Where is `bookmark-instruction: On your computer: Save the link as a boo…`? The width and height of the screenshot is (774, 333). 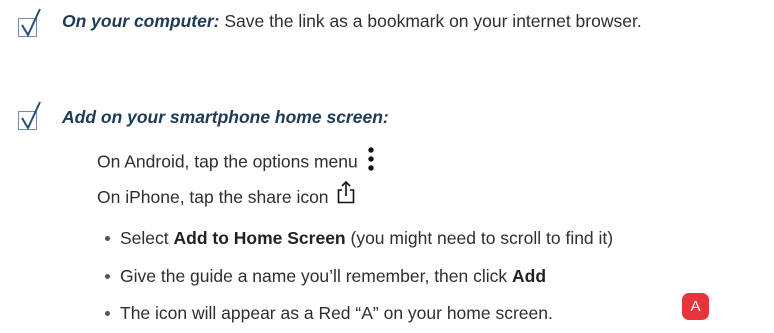 bookmark-instruction: On your computer: Save the link as a boo… is located at coordinates (412, 21).